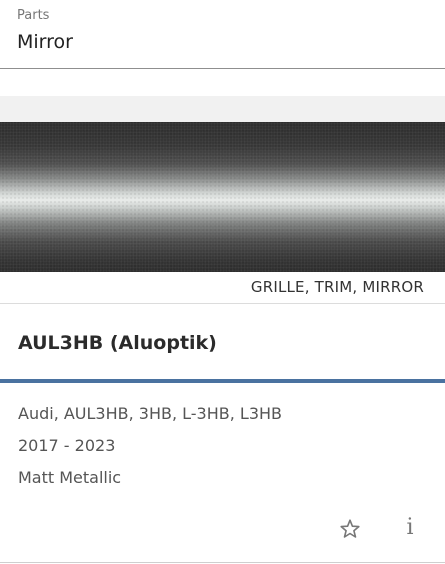 This screenshot has height=564, width=445. Describe the element at coordinates (222, 303) in the screenshot. I see `card-divider` at that location.